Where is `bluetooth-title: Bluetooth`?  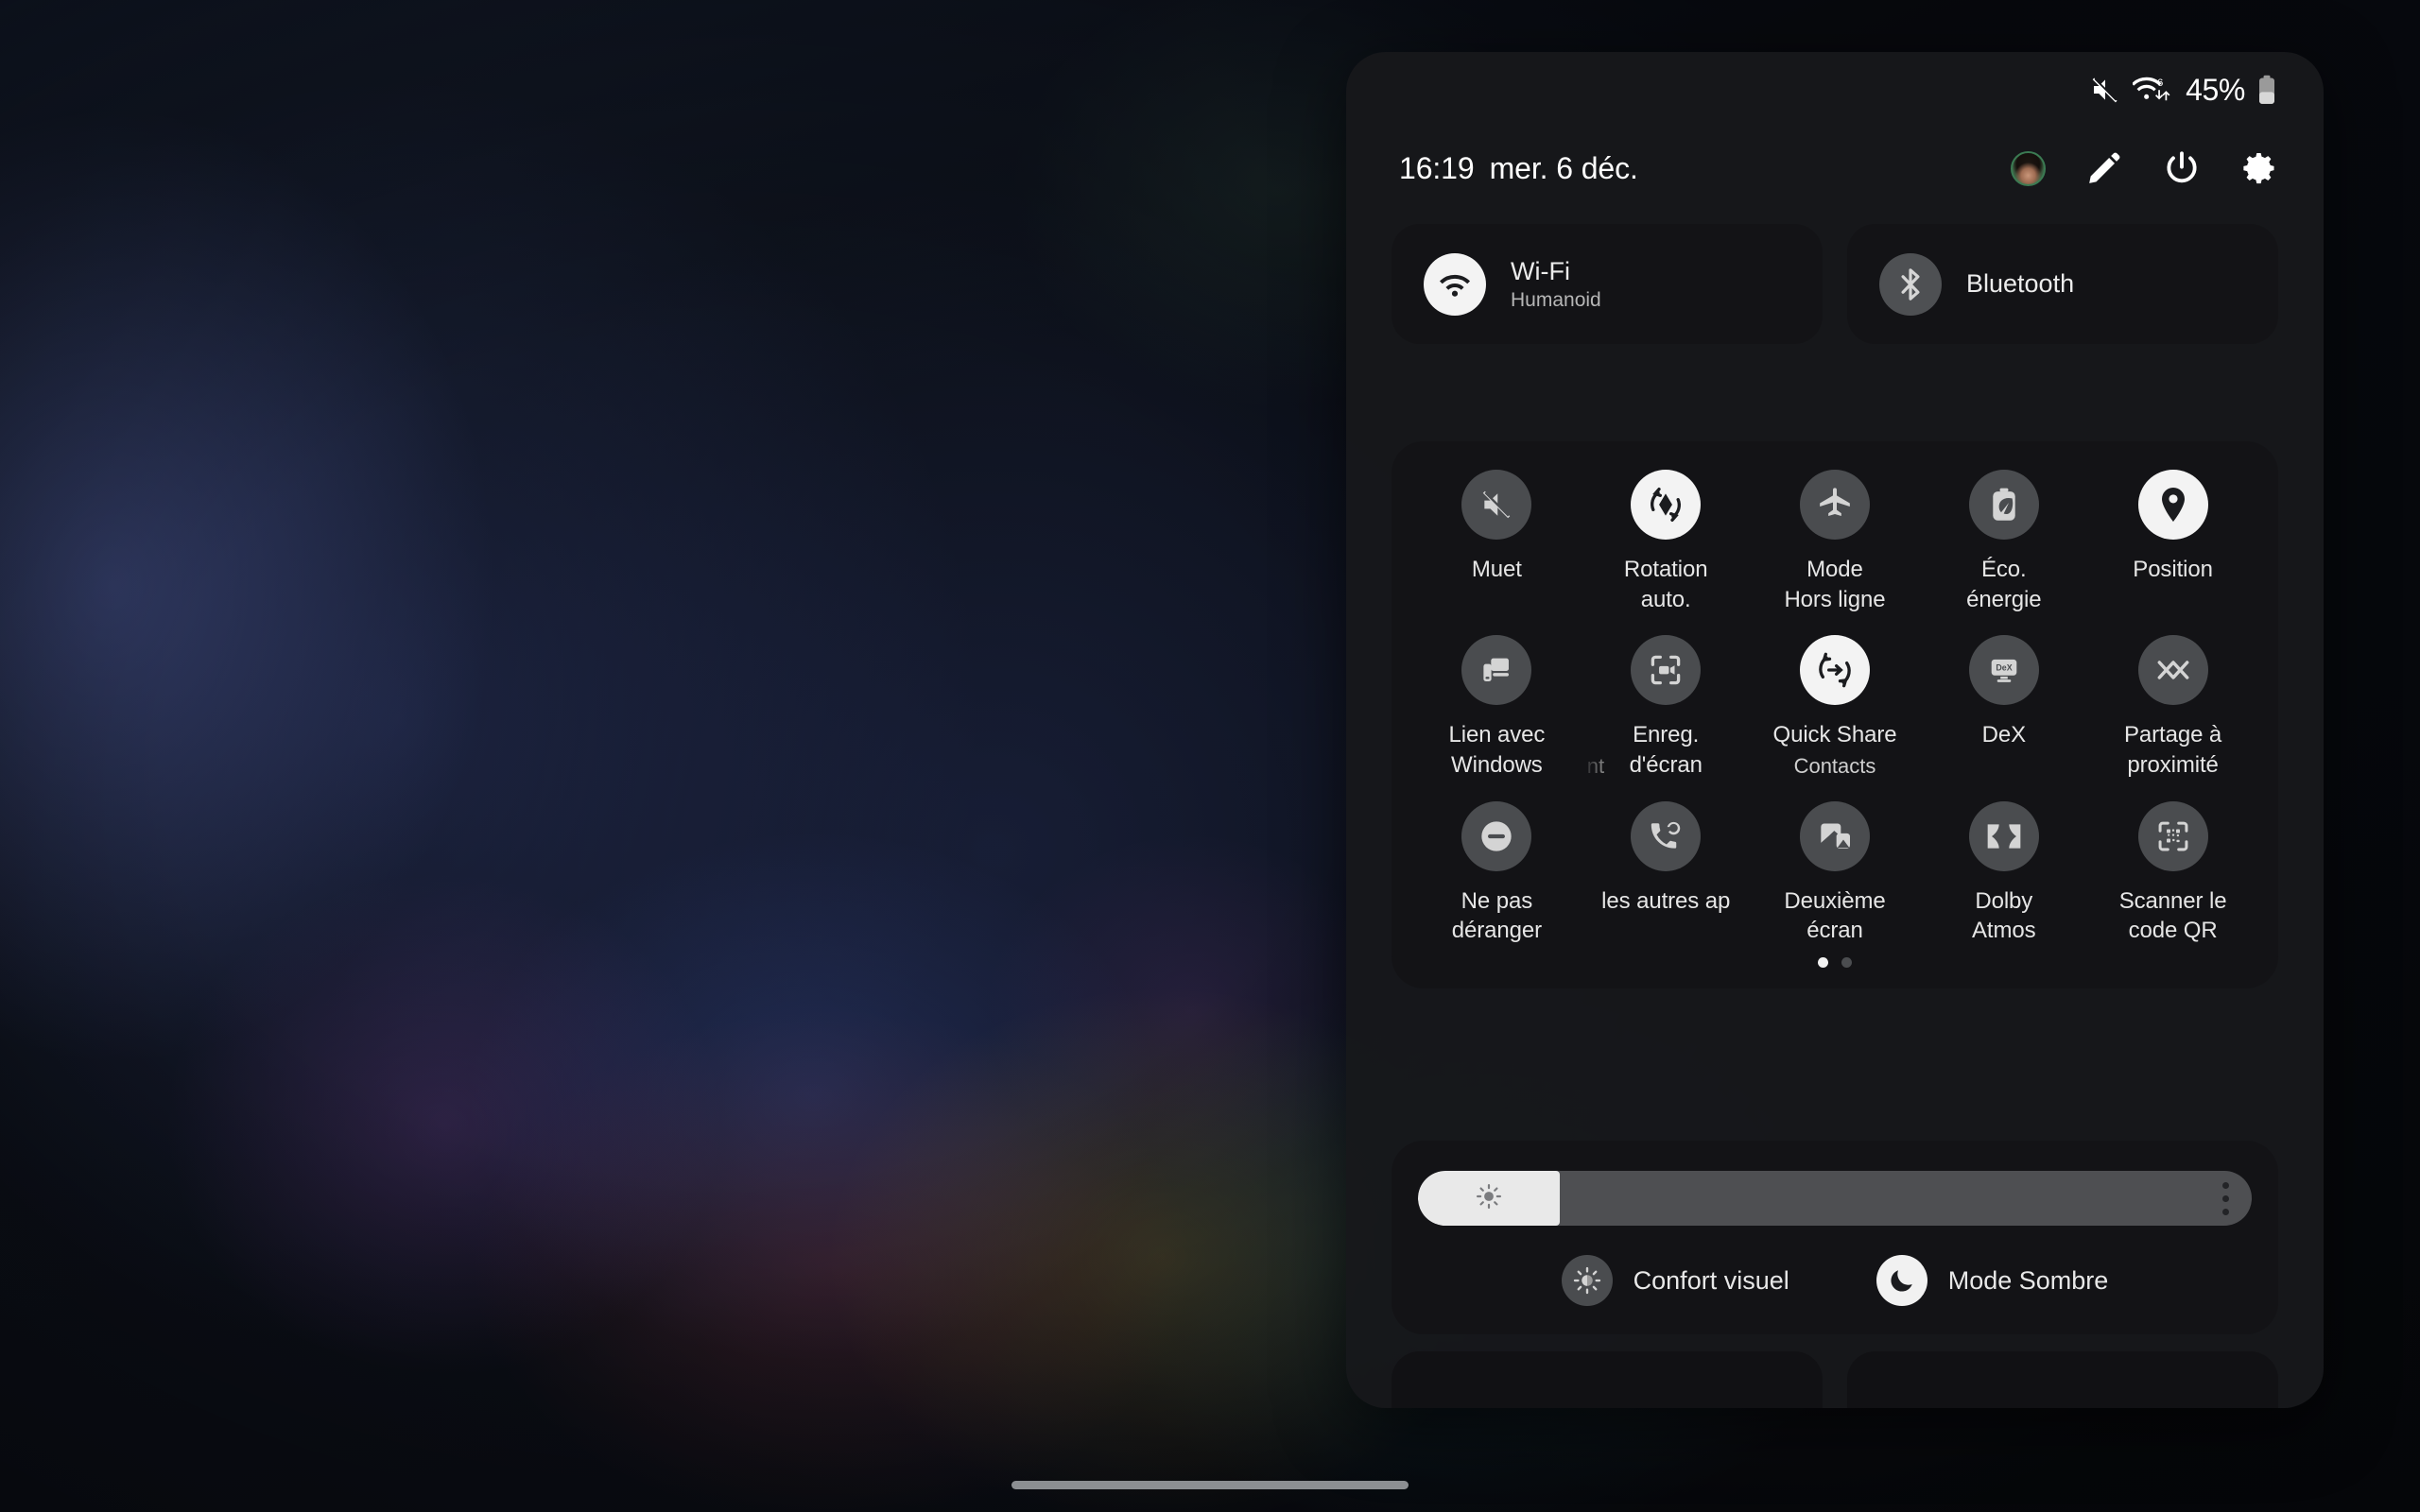
bluetooth-title: Bluetooth is located at coordinates (2021, 283).